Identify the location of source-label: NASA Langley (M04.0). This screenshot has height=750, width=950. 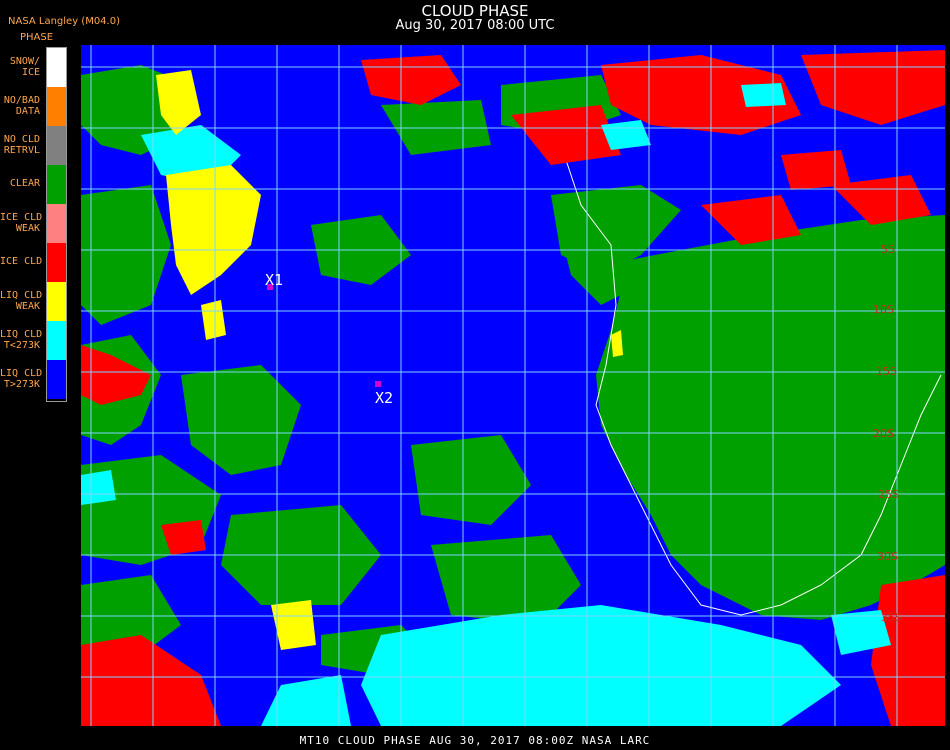
(64, 21).